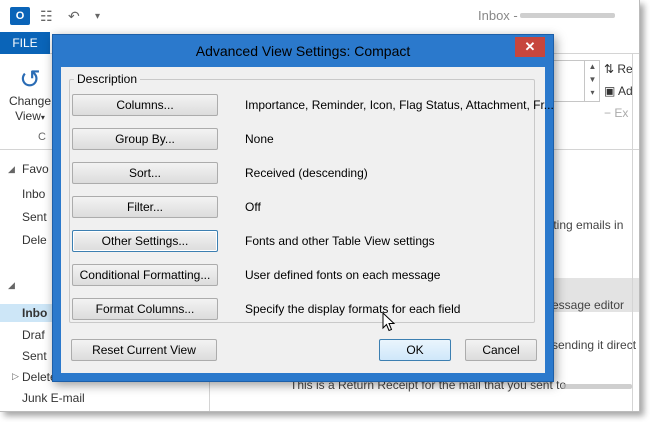  What do you see at coordinates (28, 116) in the screenshot?
I see `change-view-label-2: View` at bounding box center [28, 116].